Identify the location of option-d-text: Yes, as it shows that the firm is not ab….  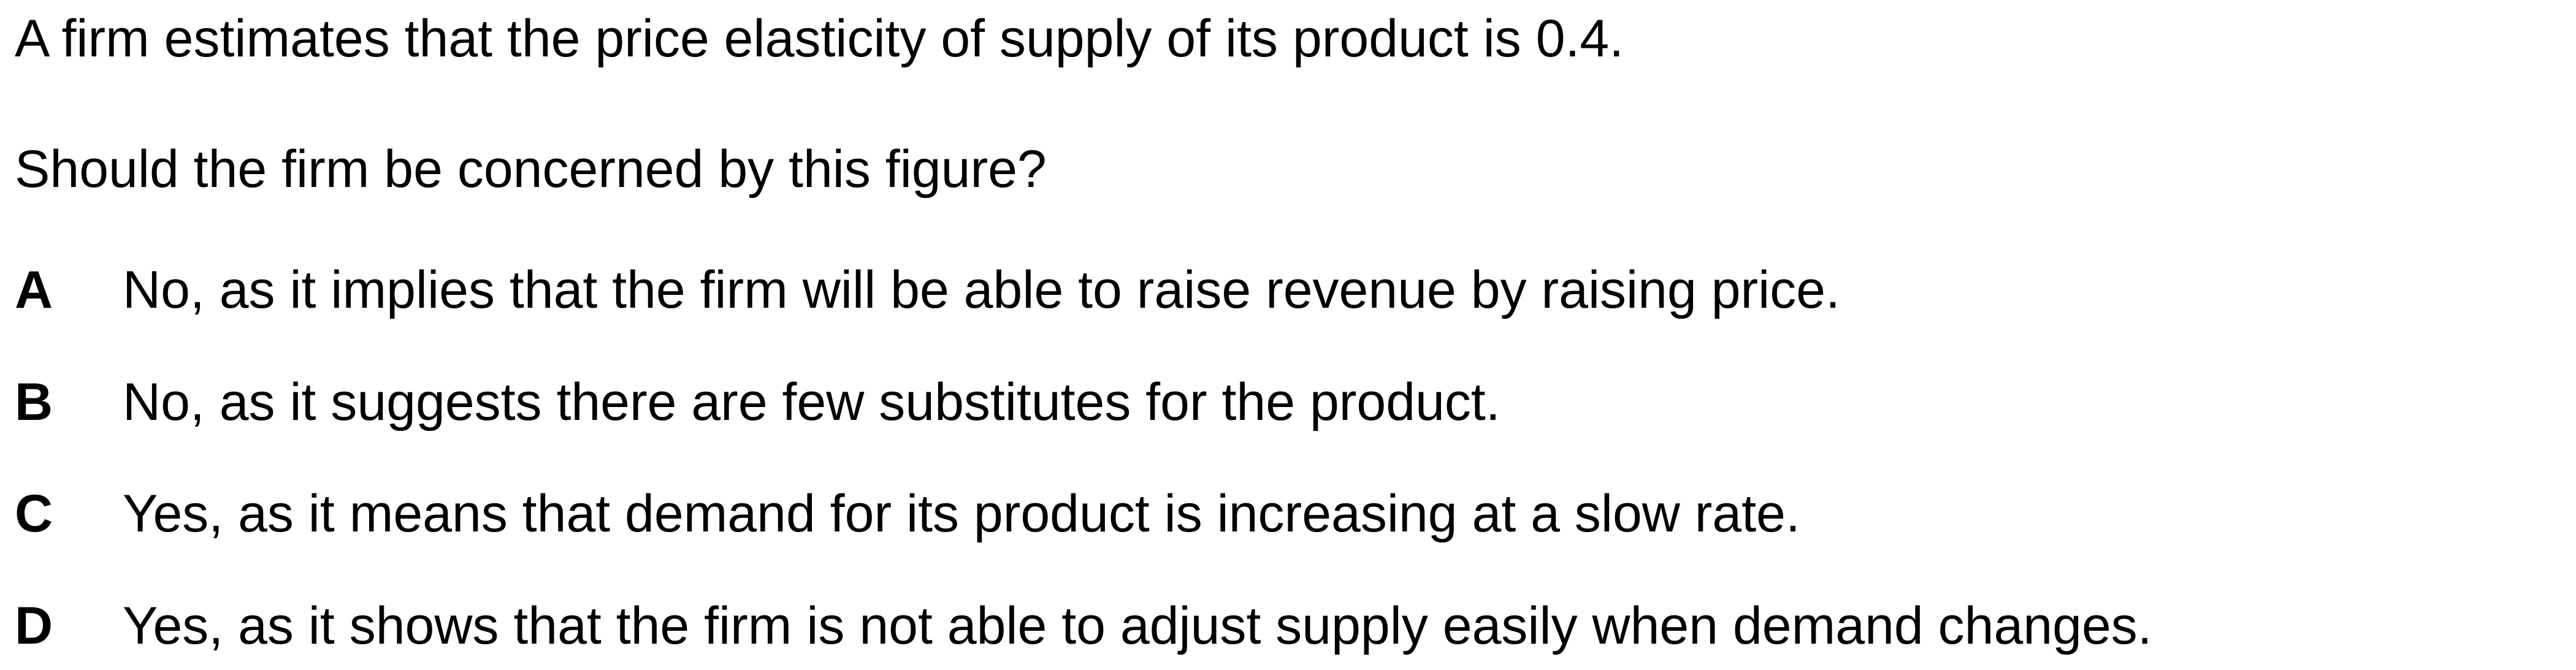
(1137, 625).